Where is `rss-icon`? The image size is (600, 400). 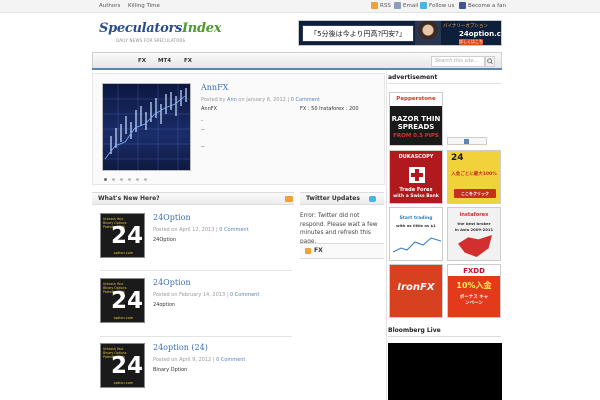
rss-icon is located at coordinates (289, 199).